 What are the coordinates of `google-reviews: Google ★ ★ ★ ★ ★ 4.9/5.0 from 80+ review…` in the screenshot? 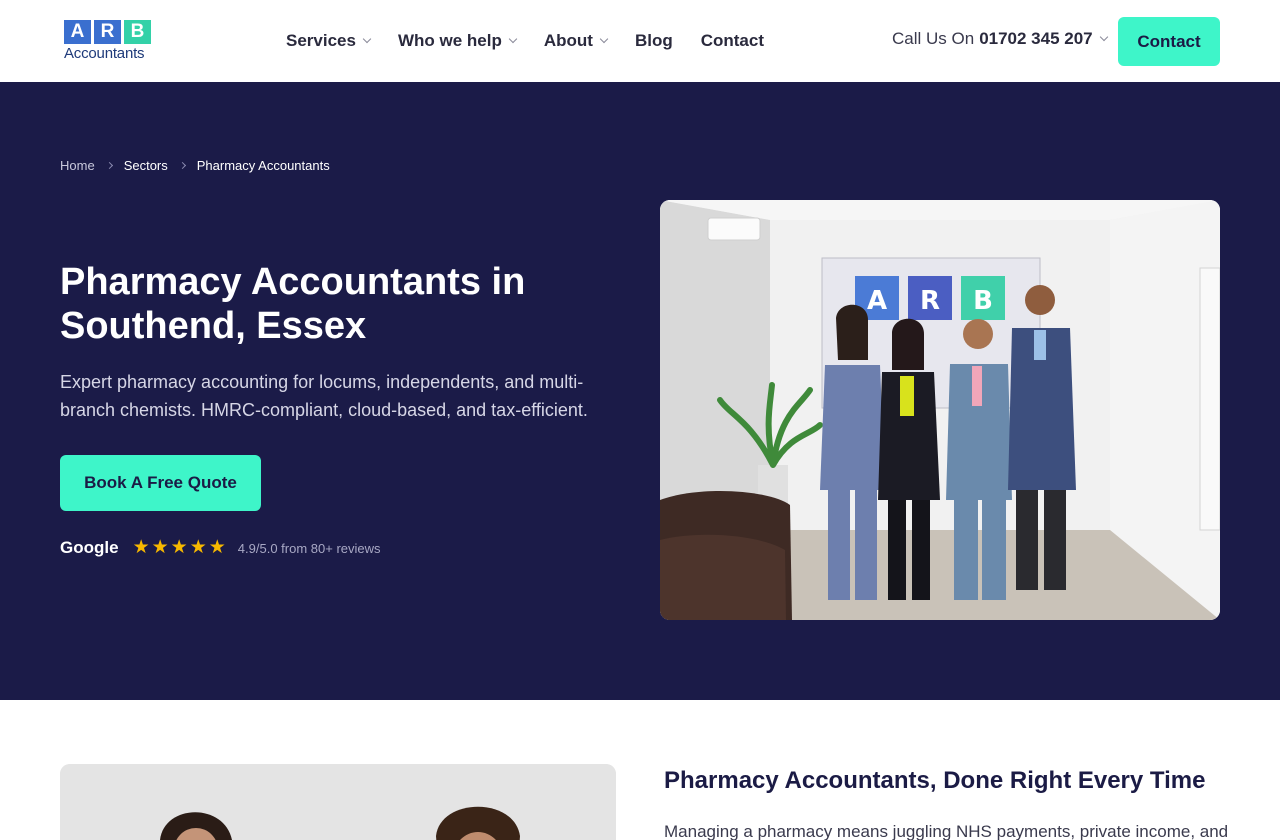 It's located at (220, 548).